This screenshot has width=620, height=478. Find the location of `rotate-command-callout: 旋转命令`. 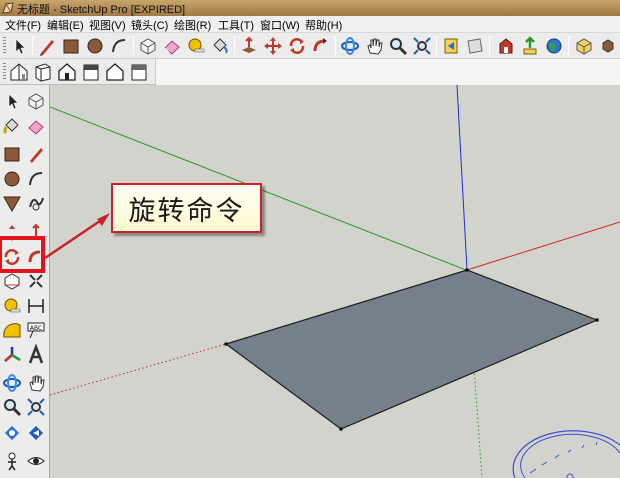

rotate-command-callout: 旋转命令 is located at coordinates (186, 208).